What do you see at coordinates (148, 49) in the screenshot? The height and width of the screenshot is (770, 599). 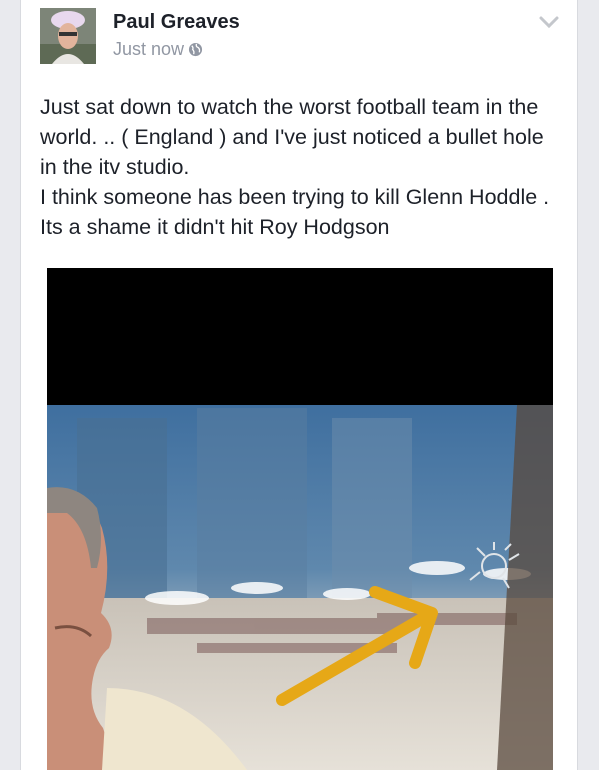 I see `timestamp: Just now` at bounding box center [148, 49].